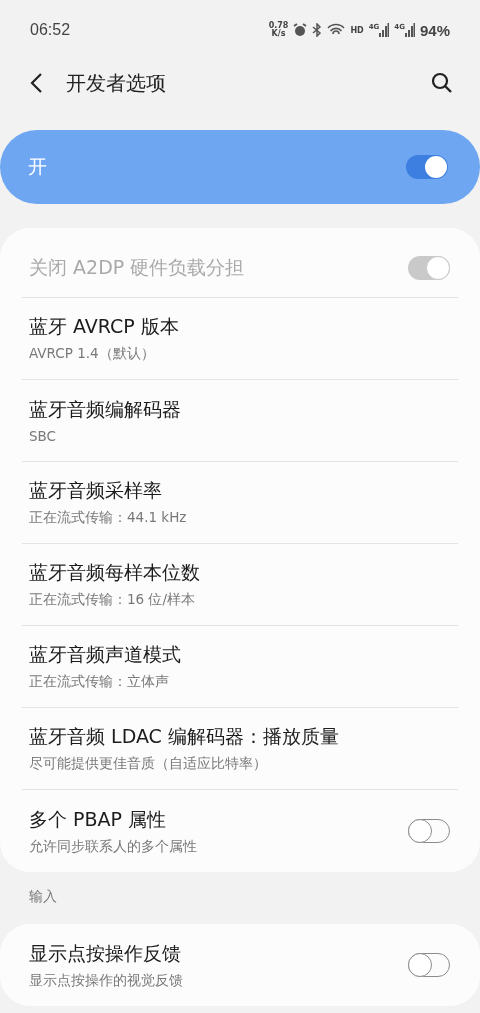  Describe the element at coordinates (442, 83) in the screenshot. I see `search-icon` at that location.